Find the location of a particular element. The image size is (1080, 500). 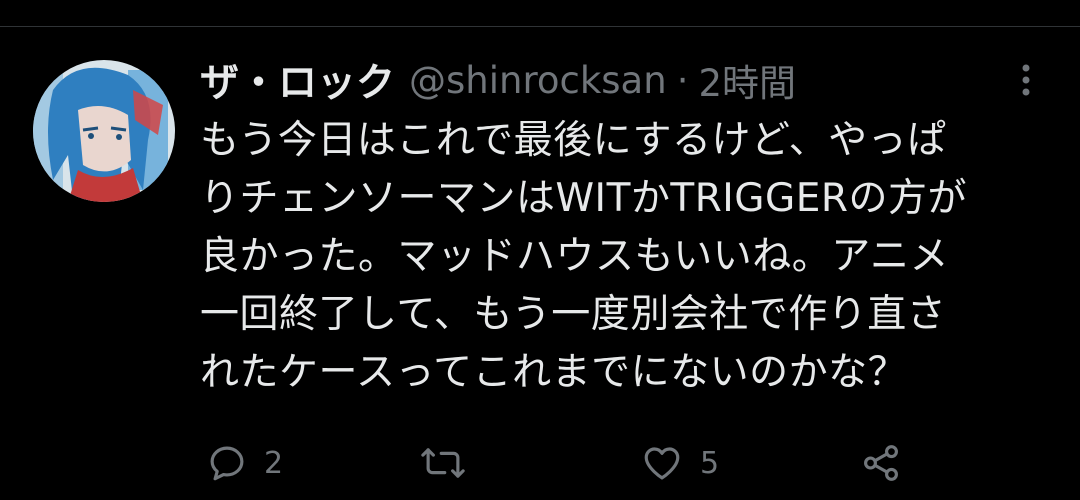

tweet-text-line: もう今日はこれで最後にするけど、やっぱ is located at coordinates (573, 140).